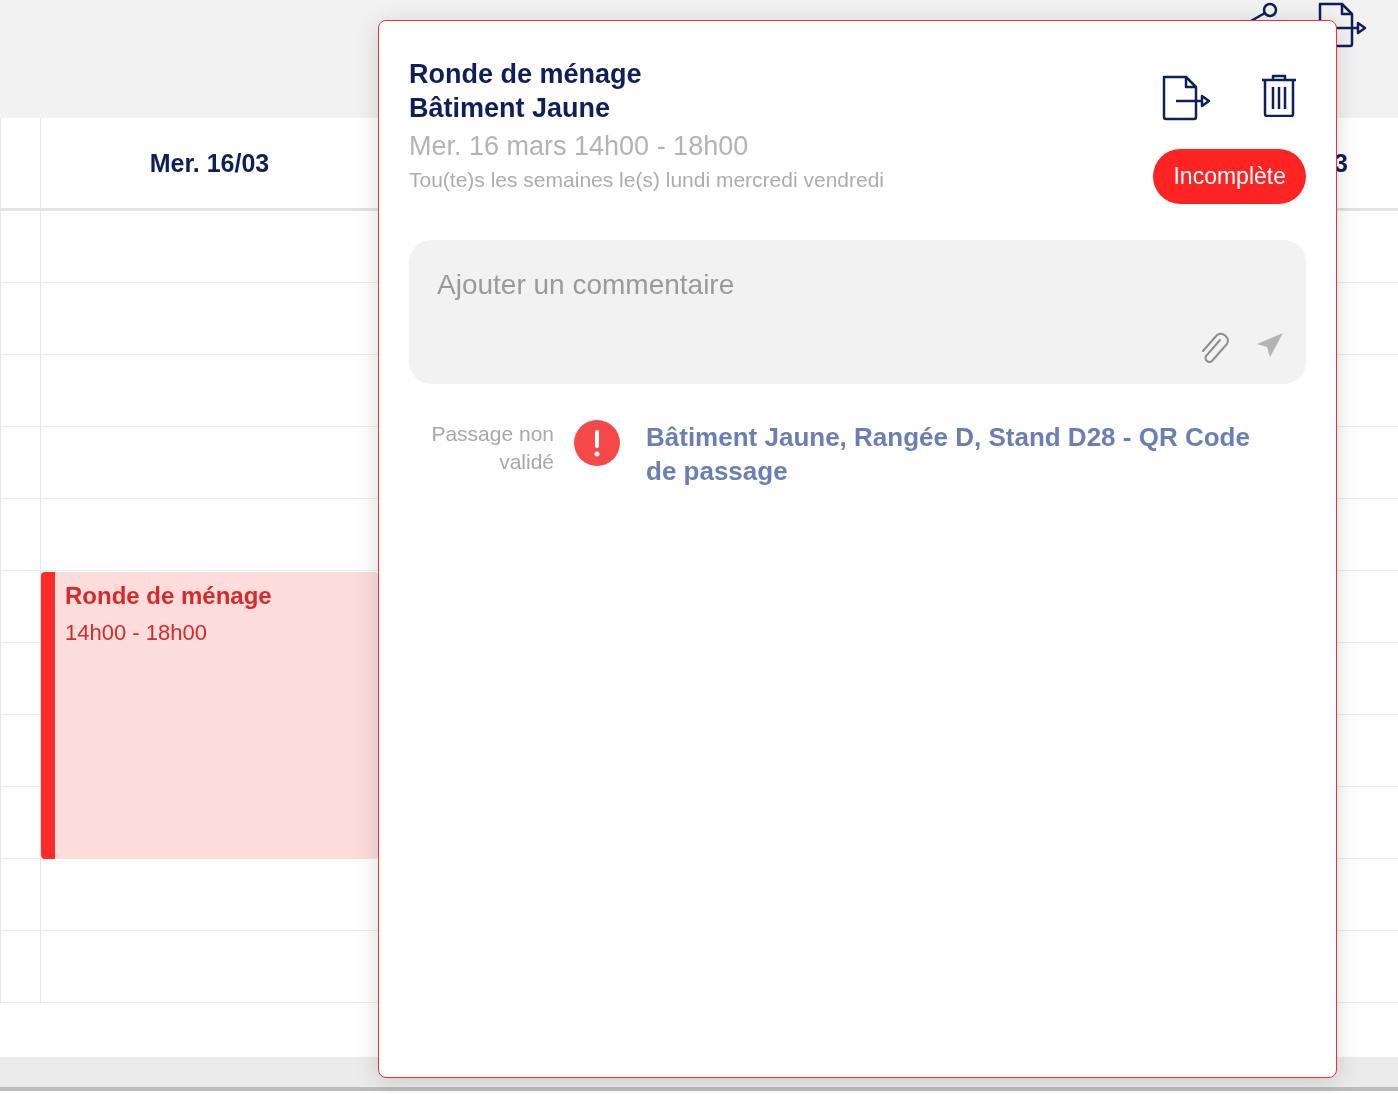 This screenshot has width=1398, height=1094. Describe the element at coordinates (136, 633) in the screenshot. I see `event-time: 14h00 - 18h00` at that location.